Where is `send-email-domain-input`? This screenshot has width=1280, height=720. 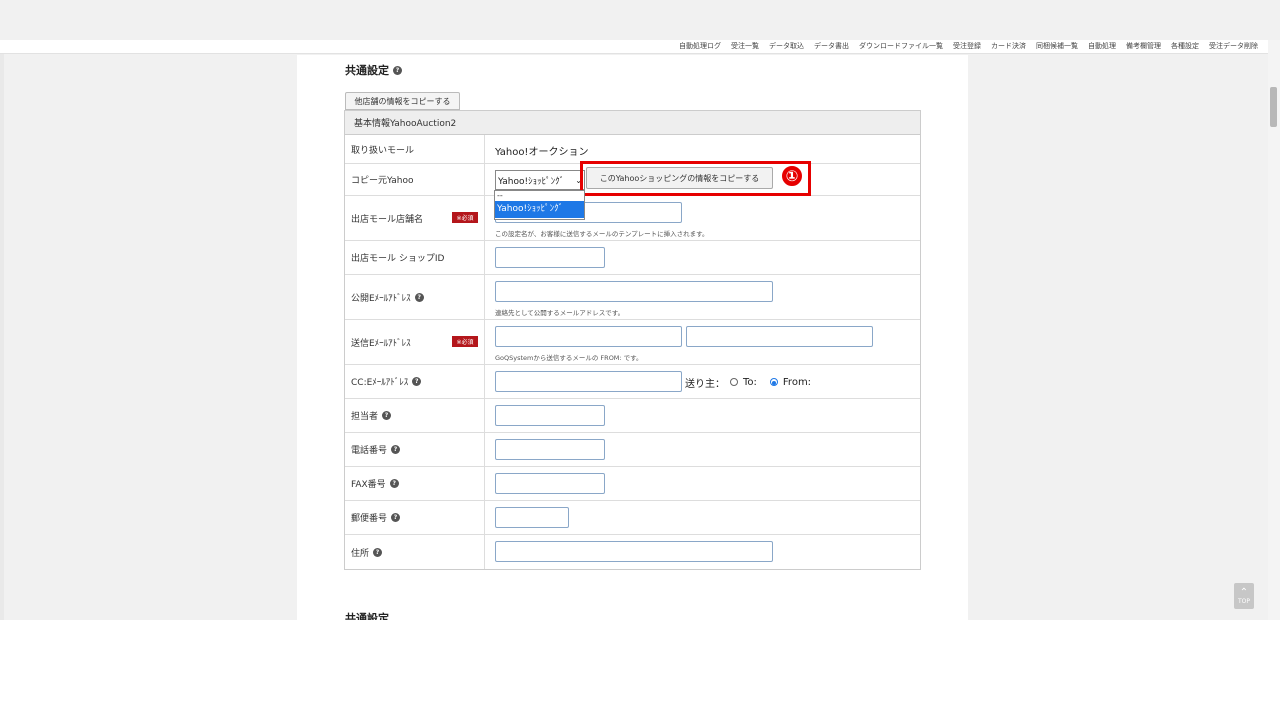 send-email-domain-input is located at coordinates (779, 336).